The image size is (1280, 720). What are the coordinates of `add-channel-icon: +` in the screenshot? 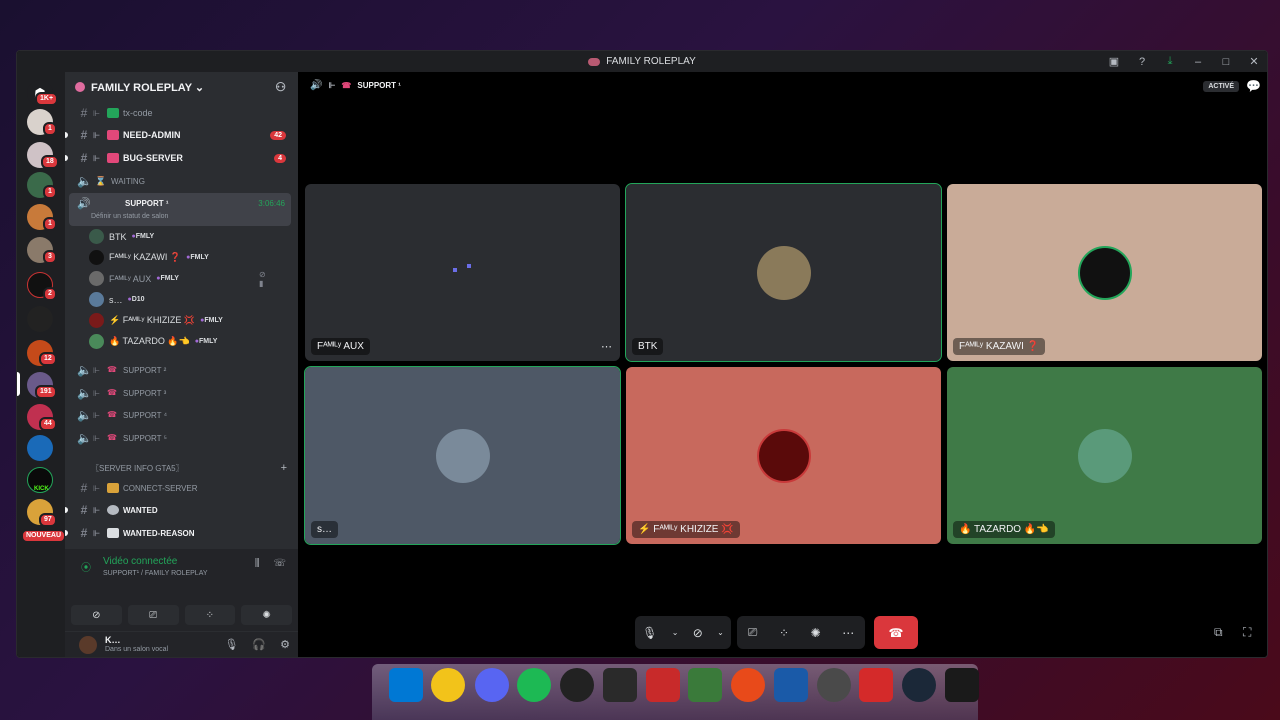 It's located at (284, 468).